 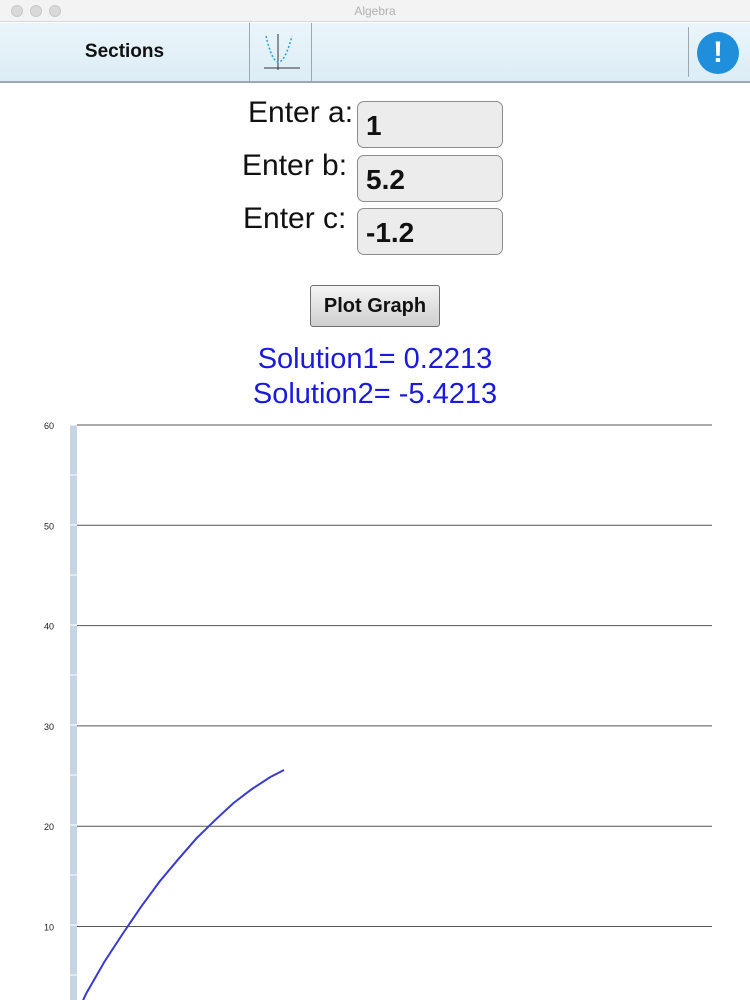 What do you see at coordinates (430, 178) in the screenshot?
I see `input-b: 5.2` at bounding box center [430, 178].